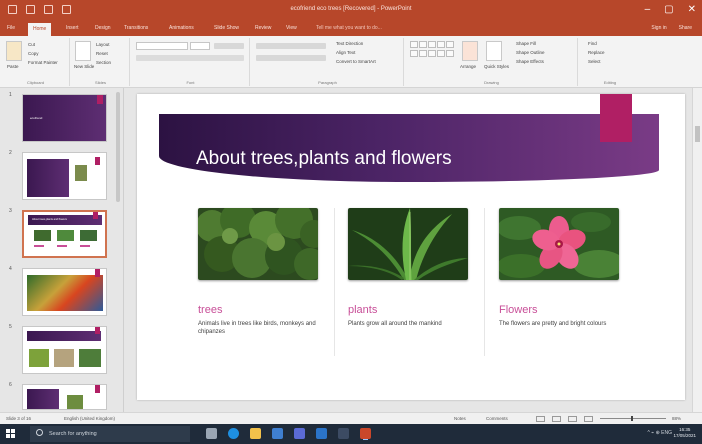 The width and height of the screenshot is (702, 444). I want to click on word-app-icon, so click(321, 433).